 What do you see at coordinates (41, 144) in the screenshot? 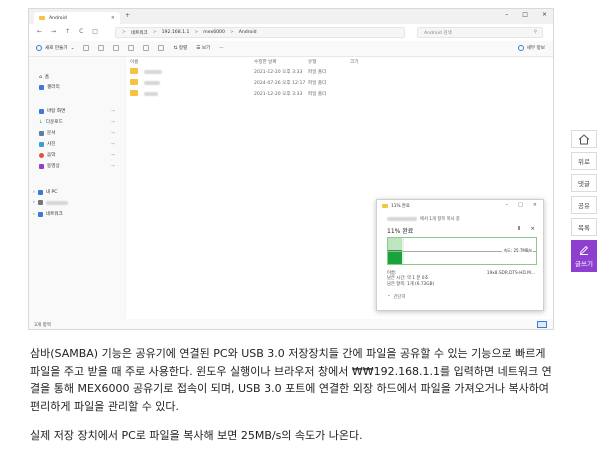
I see `picture-icon` at bounding box center [41, 144].